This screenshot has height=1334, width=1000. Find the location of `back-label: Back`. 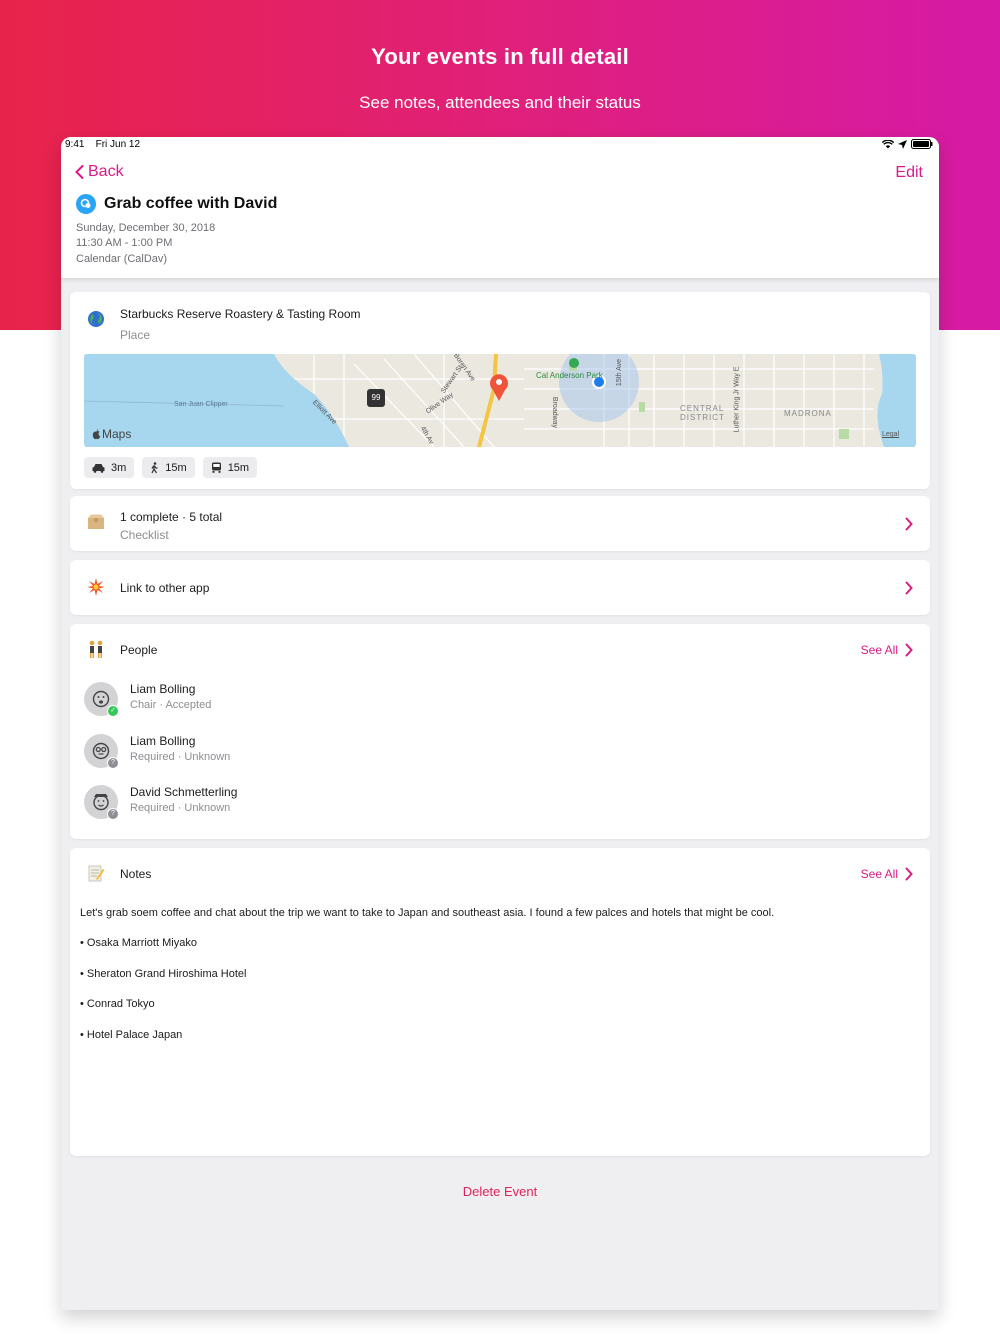

back-label: Back is located at coordinates (106, 171).